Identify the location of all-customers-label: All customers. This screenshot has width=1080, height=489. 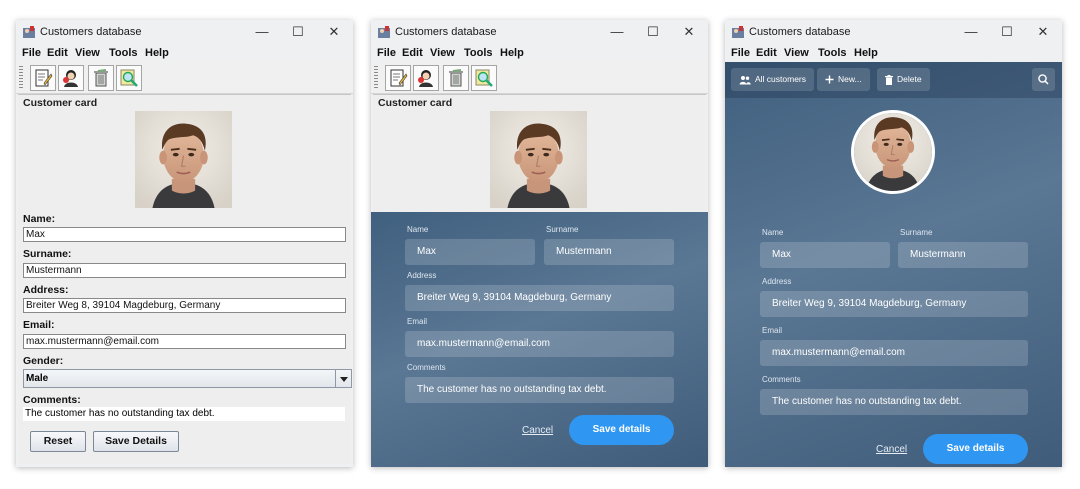
(781, 79).